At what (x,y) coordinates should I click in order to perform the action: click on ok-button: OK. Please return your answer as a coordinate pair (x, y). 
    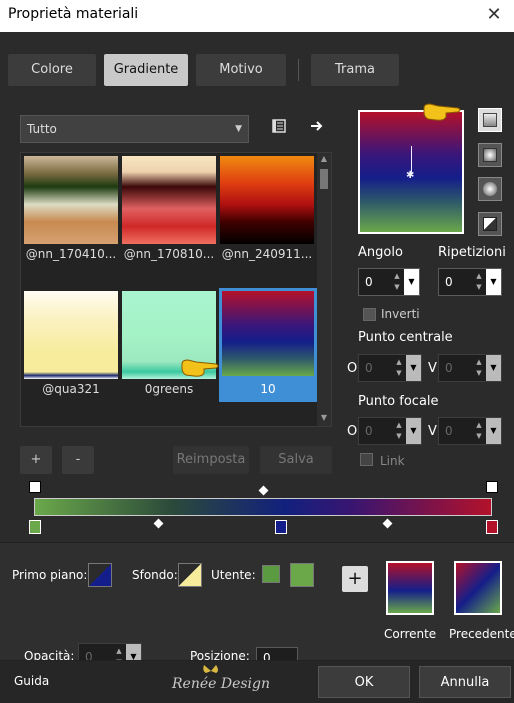
    Looking at the image, I should click on (364, 682).